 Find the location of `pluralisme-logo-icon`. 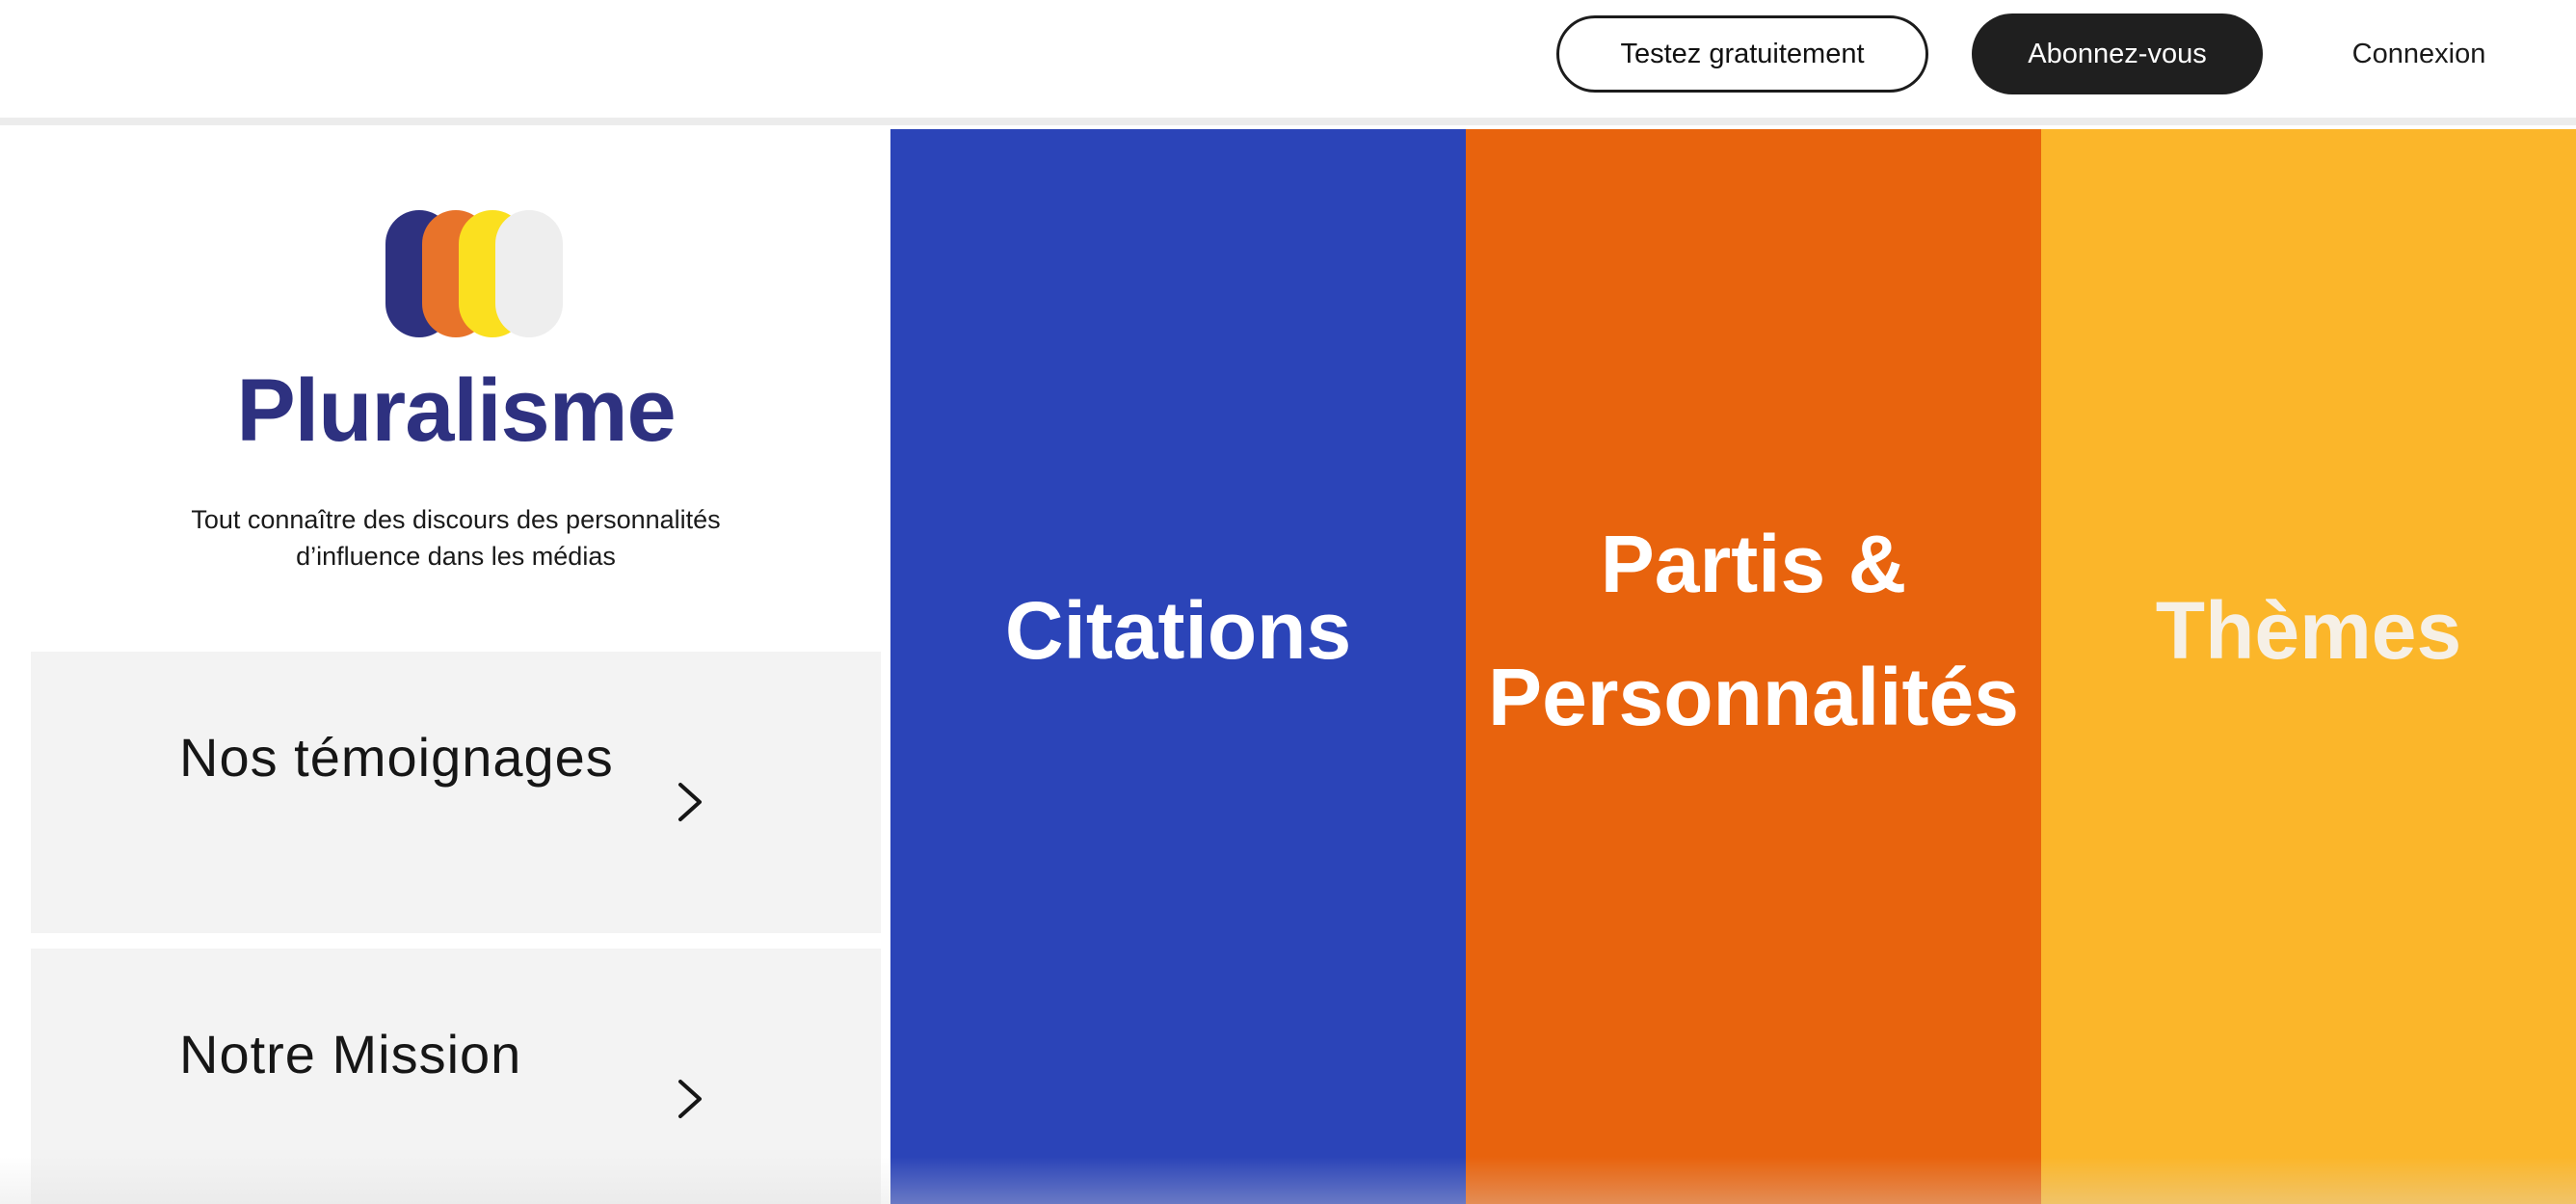

pluralisme-logo-icon is located at coordinates (474, 273).